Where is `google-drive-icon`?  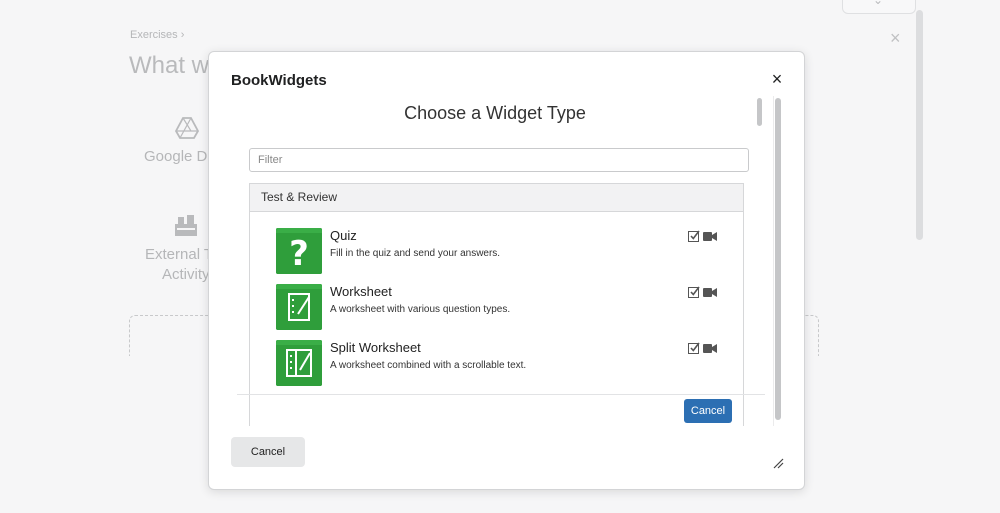 google-drive-icon is located at coordinates (187, 128).